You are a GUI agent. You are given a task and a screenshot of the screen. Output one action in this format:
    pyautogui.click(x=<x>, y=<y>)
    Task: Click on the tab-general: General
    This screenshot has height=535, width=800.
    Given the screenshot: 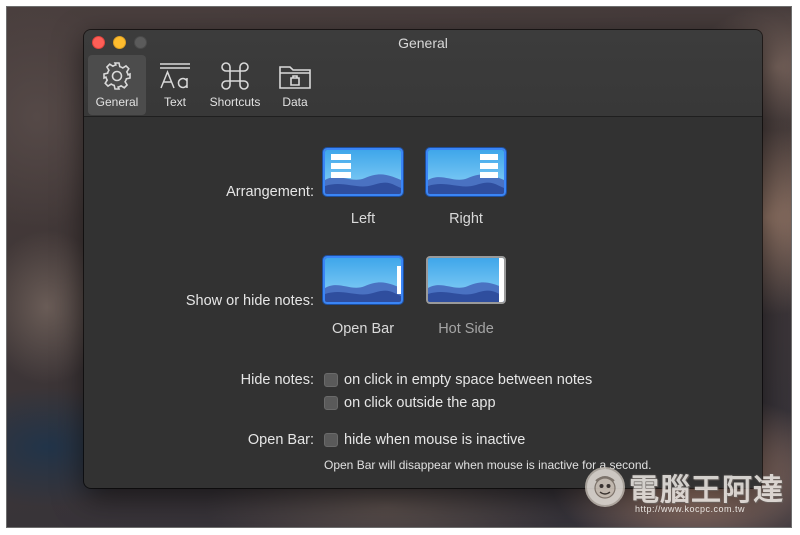 What is the action you would take?
    pyautogui.click(x=117, y=85)
    